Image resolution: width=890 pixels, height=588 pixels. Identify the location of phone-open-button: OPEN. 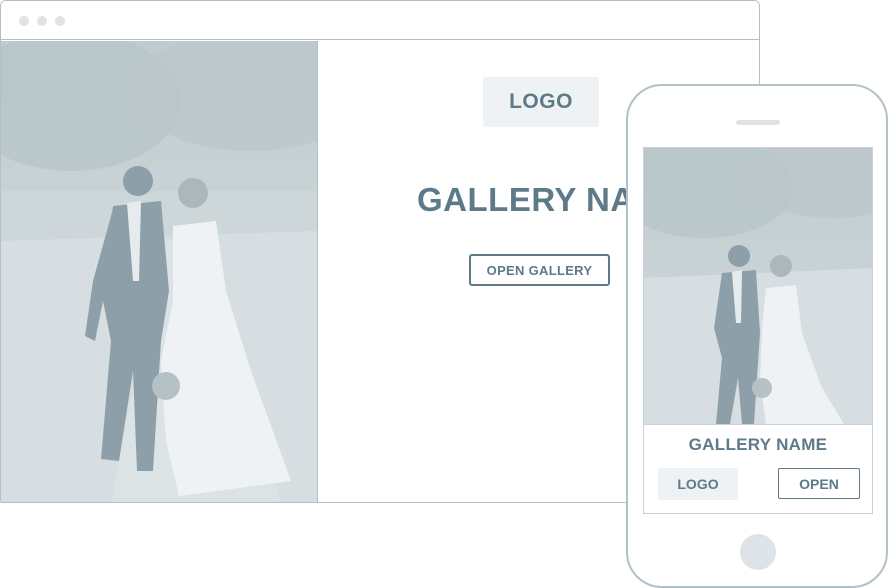
(819, 483).